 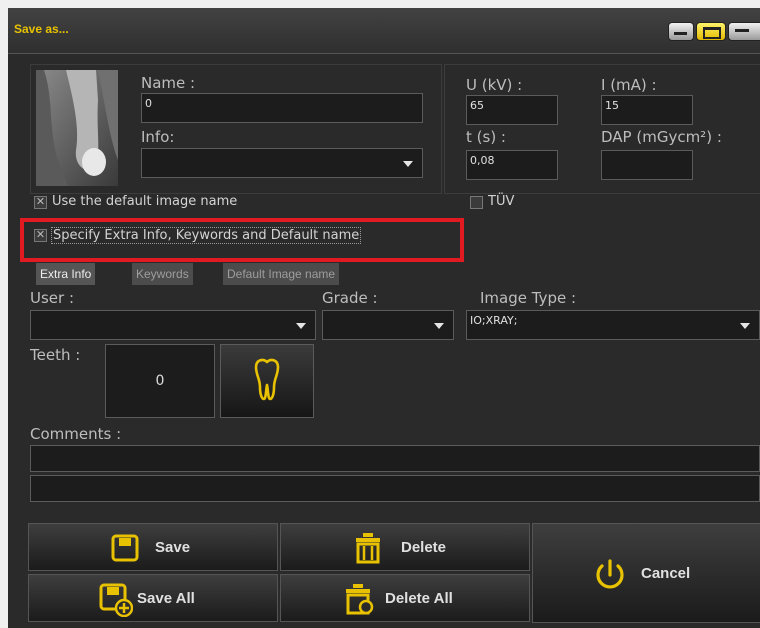 What do you see at coordinates (40, 235) in the screenshot?
I see `specify-extra-checkbox: ✕` at bounding box center [40, 235].